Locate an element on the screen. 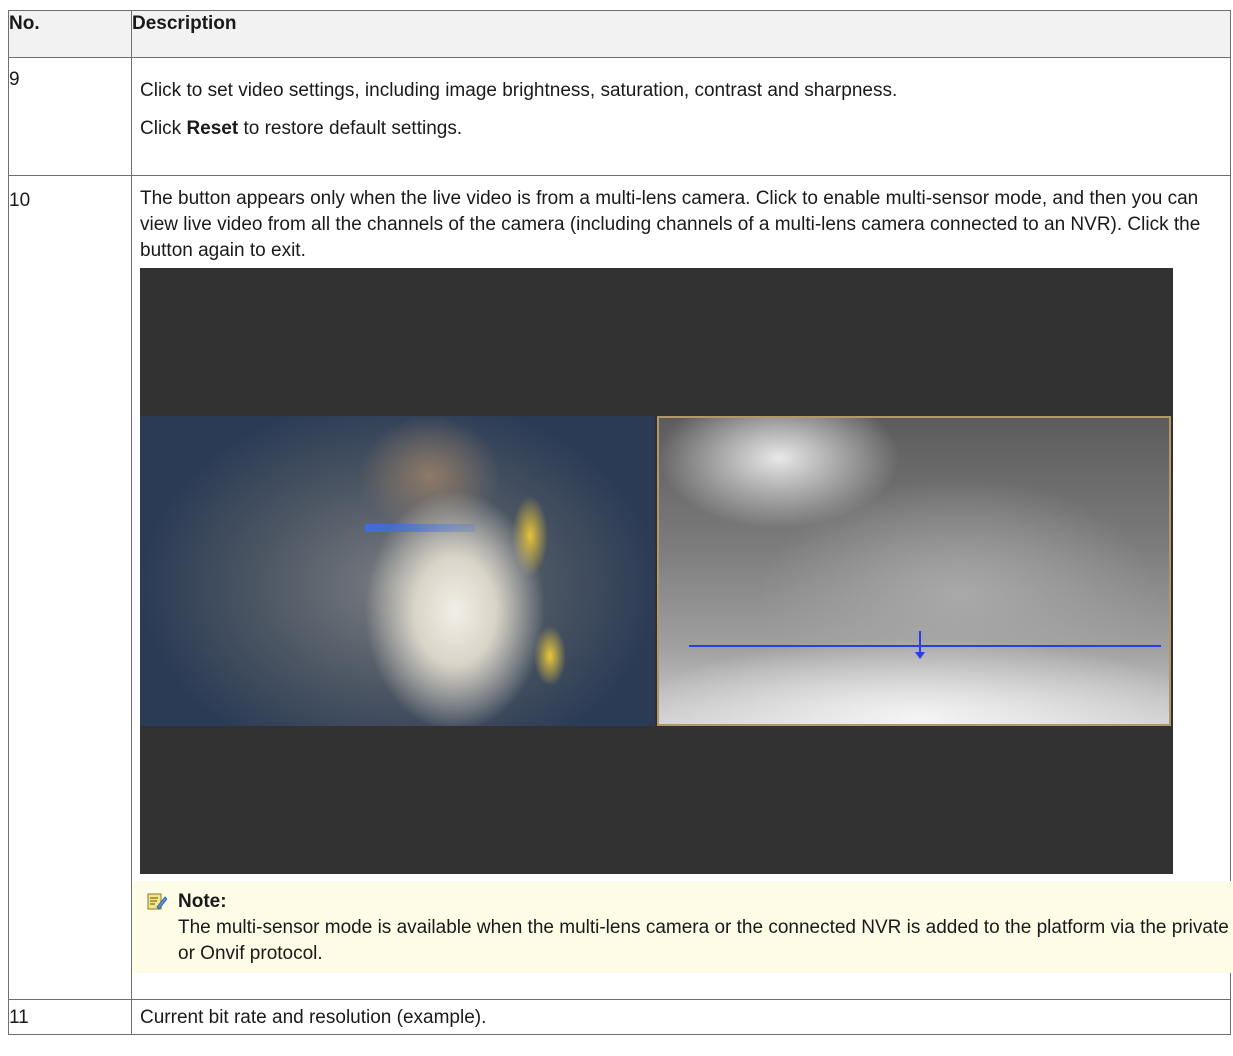 This screenshot has height=1056, width=1233. row-number: 10 is located at coordinates (70, 587).